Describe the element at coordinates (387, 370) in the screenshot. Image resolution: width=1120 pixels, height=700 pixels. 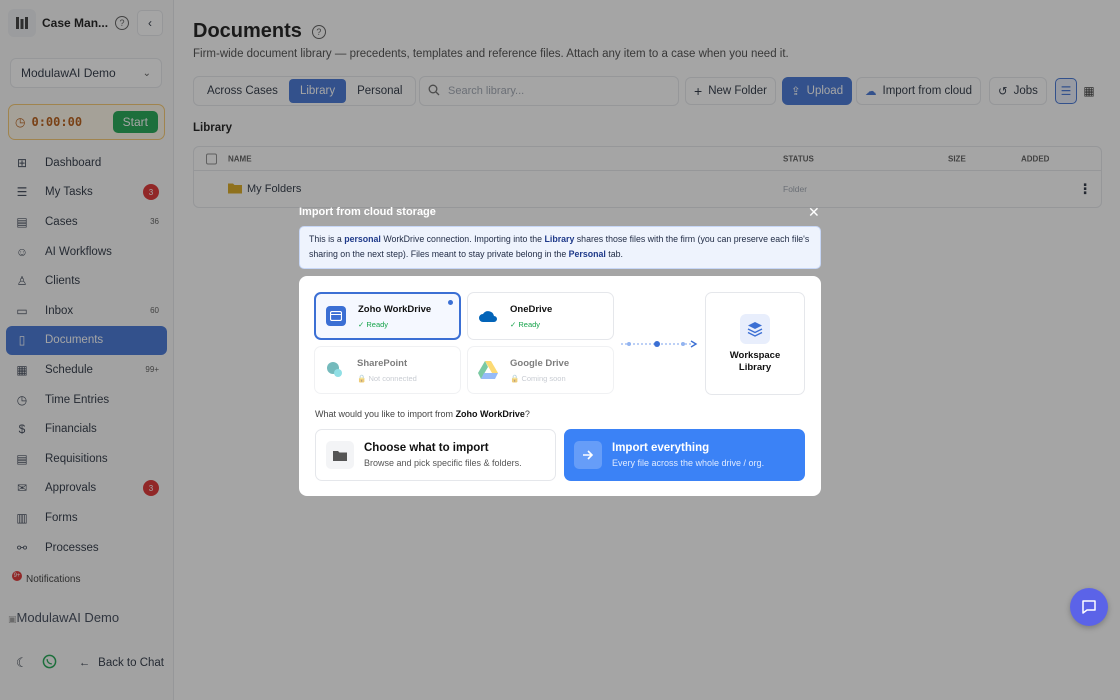
I see `provider-sharepoint: SharePoint 🔒 Not connected` at that location.